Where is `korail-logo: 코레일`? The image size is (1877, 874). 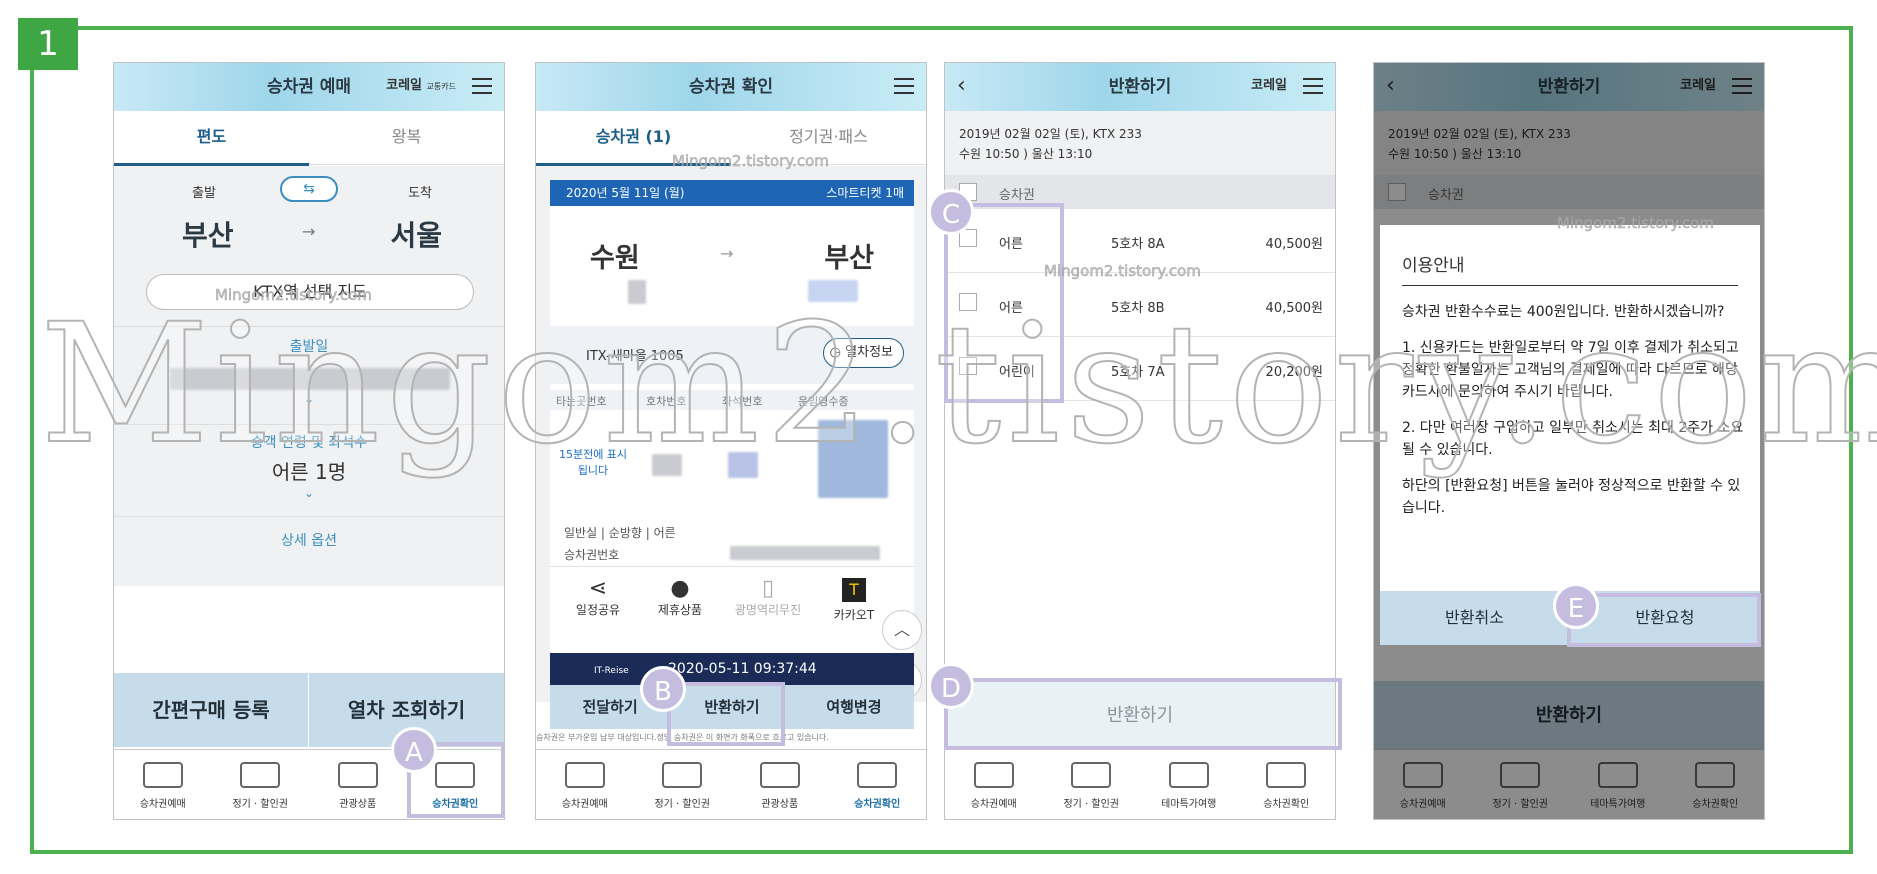 korail-logo: 코레일 is located at coordinates (1269, 85).